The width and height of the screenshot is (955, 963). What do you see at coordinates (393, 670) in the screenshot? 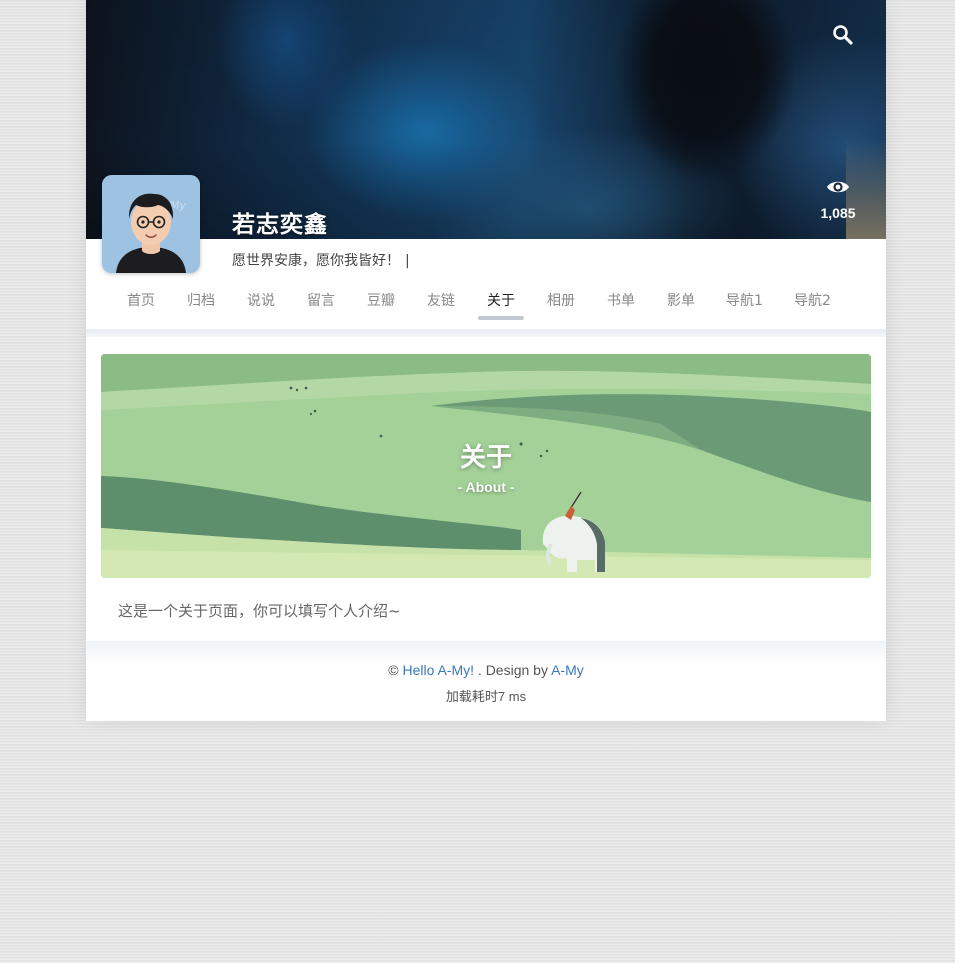
I see `copyright-symbol: ©` at bounding box center [393, 670].